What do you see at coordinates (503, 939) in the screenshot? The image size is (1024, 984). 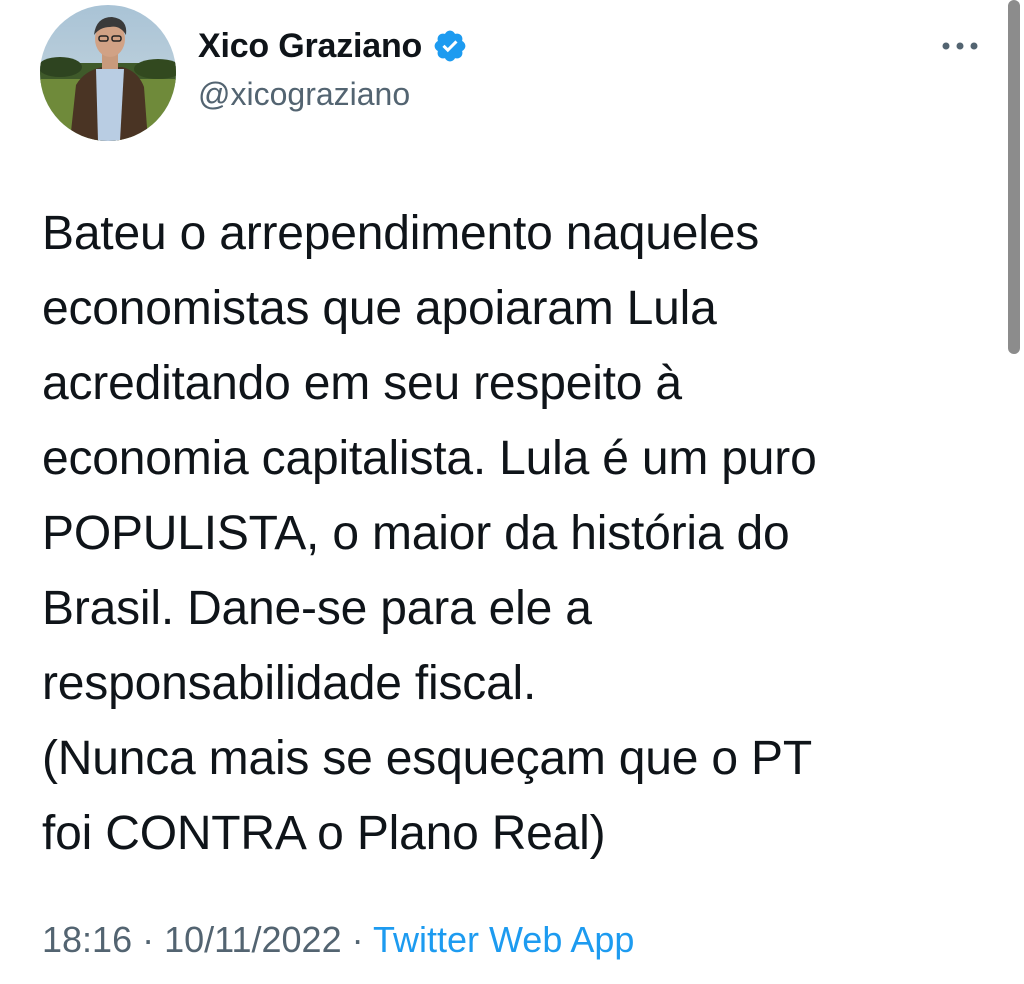 I see `tweet-source-link: Twitter Web App` at bounding box center [503, 939].